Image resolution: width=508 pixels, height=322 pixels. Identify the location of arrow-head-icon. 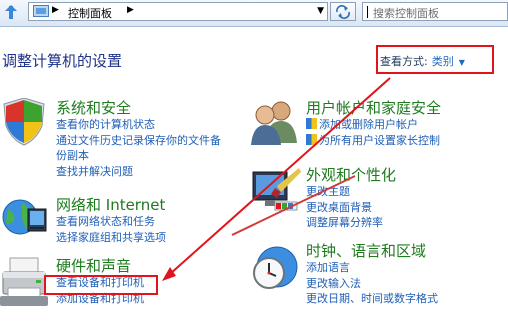
(169, 274).